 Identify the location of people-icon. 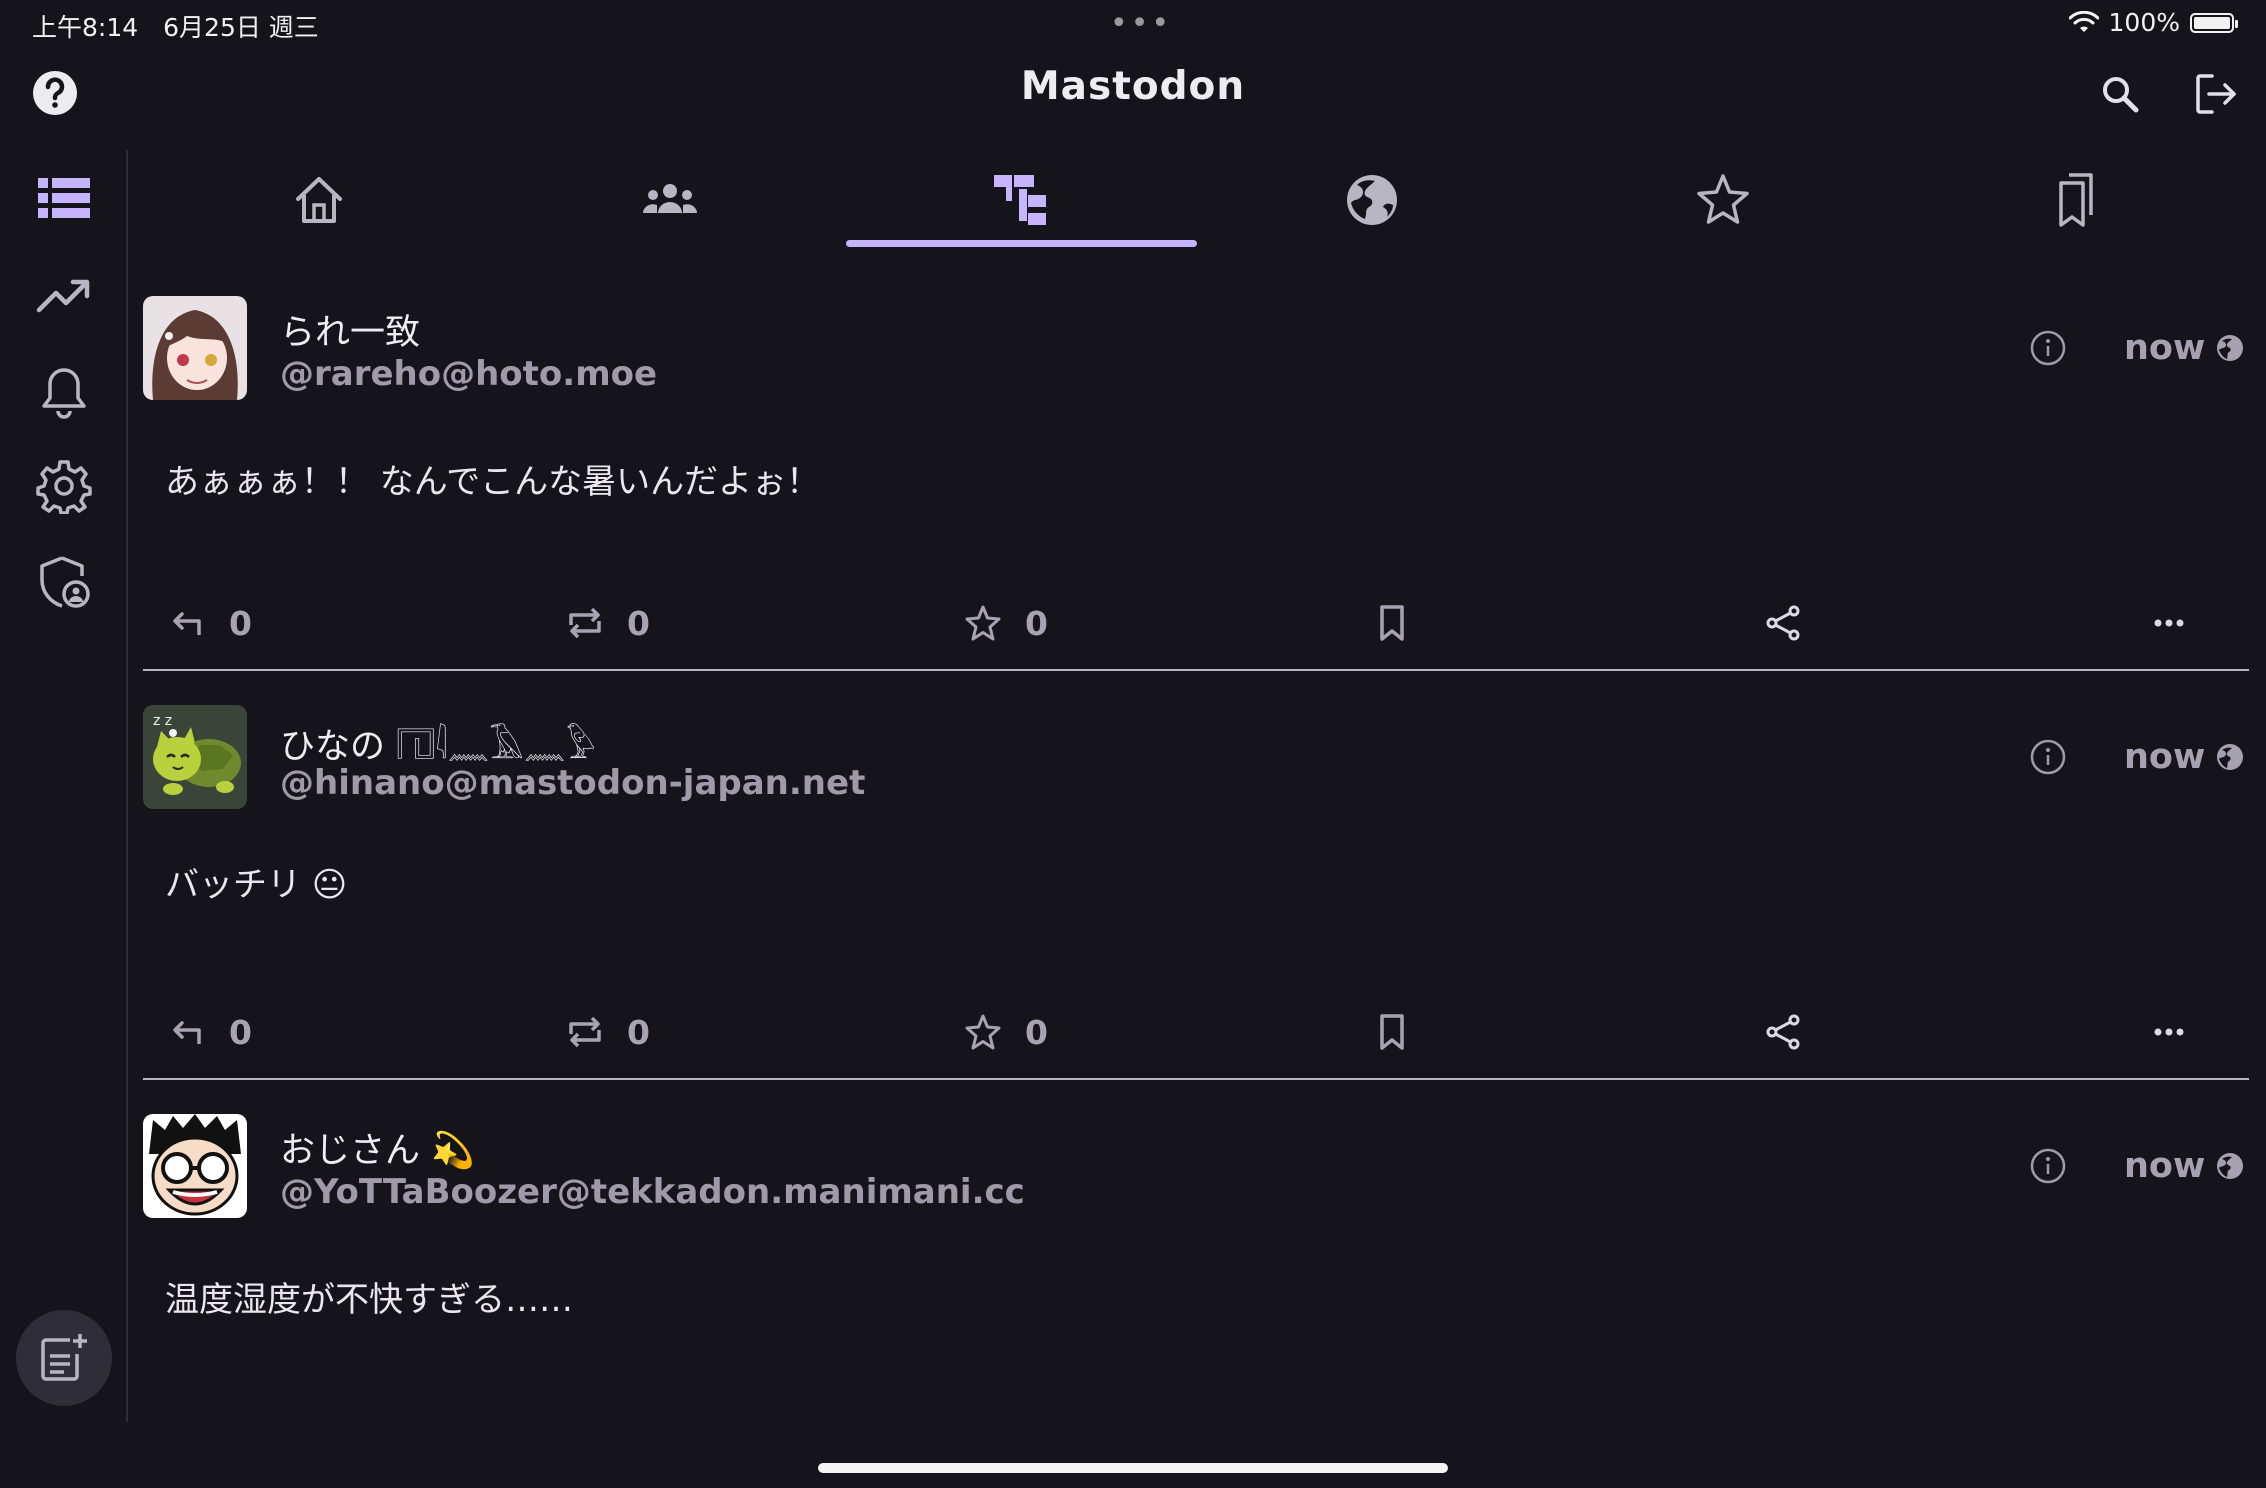
(669, 198).